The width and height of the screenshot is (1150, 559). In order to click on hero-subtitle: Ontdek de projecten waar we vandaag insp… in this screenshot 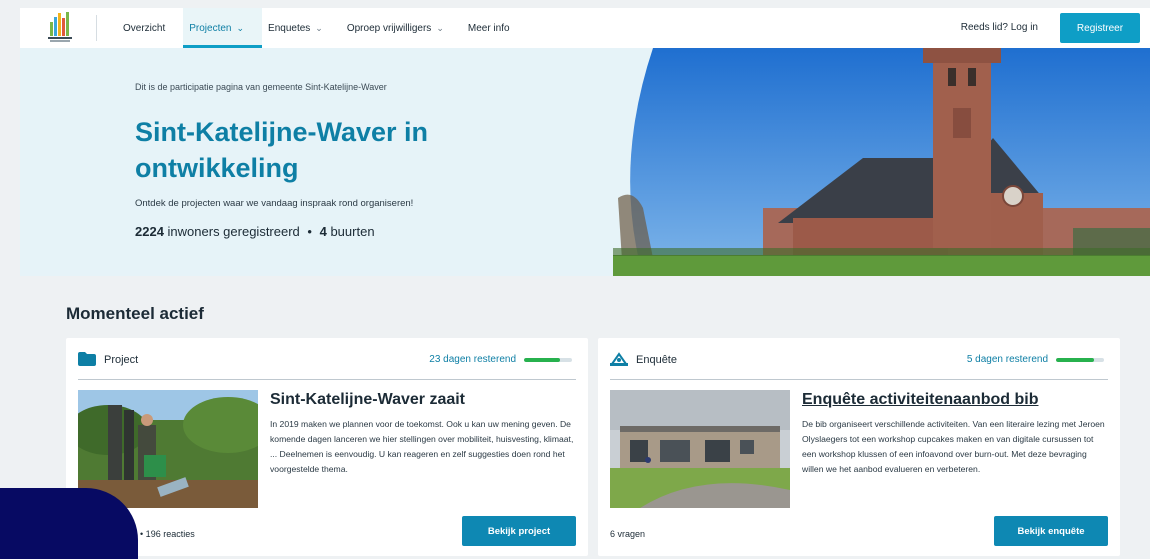, I will do `click(274, 203)`.